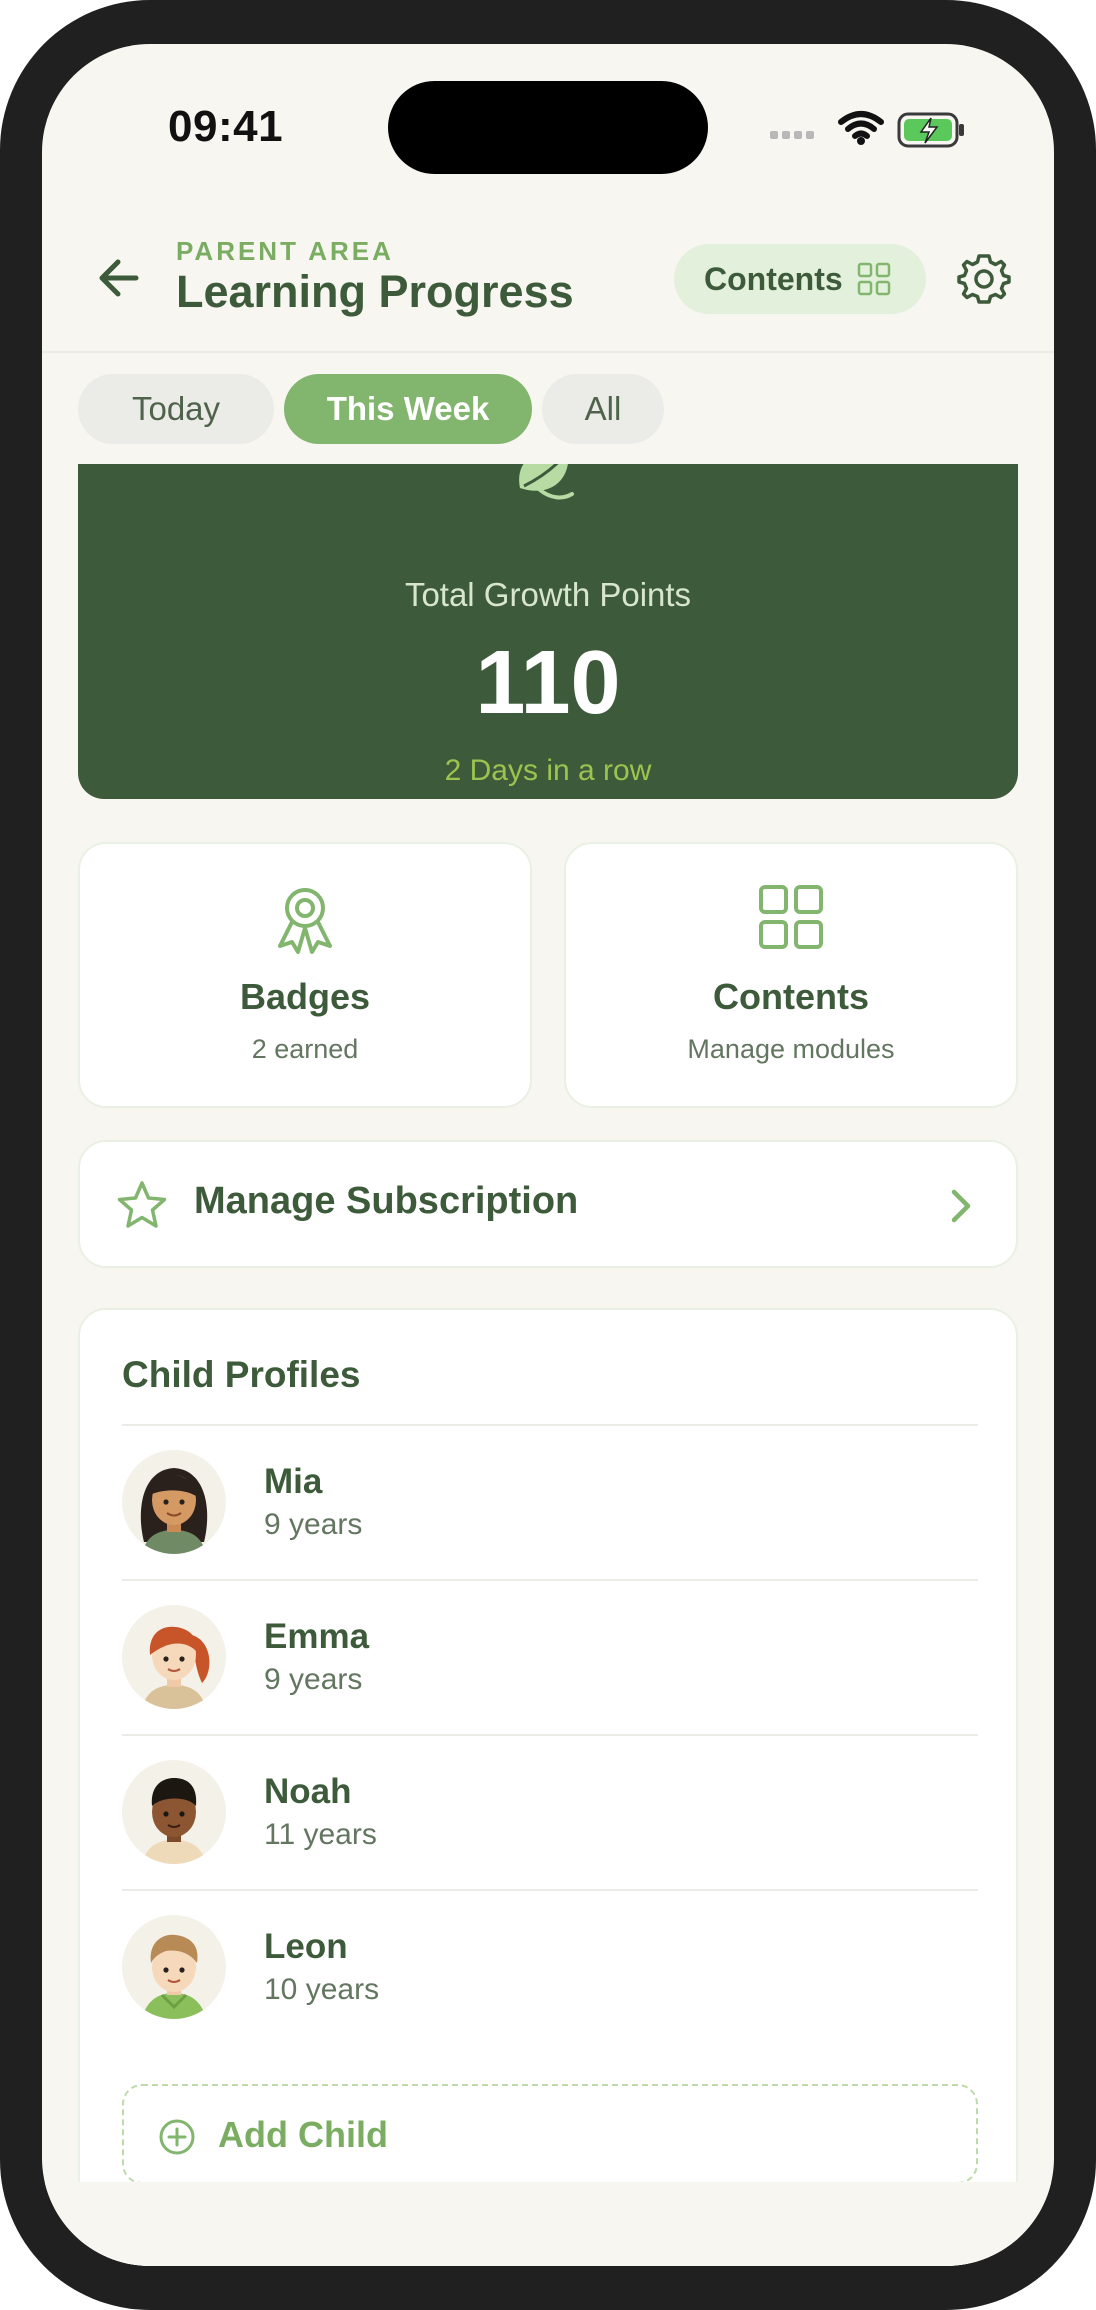  I want to click on status-time: 09:41, so click(226, 126).